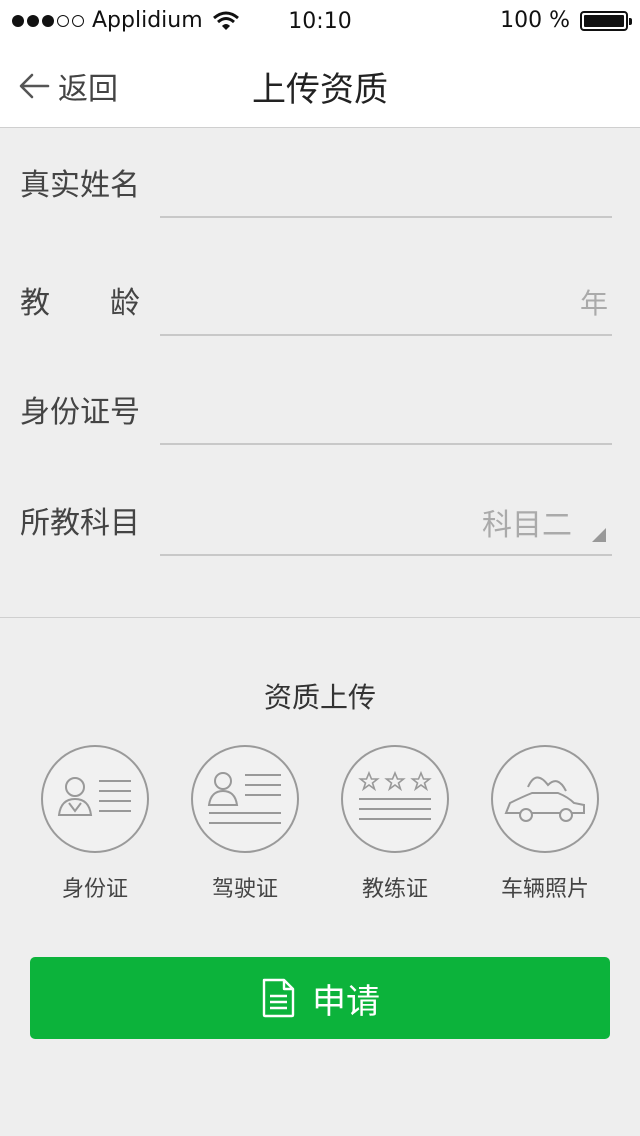  Describe the element at coordinates (593, 303) in the screenshot. I see `years-unit: 年` at that location.